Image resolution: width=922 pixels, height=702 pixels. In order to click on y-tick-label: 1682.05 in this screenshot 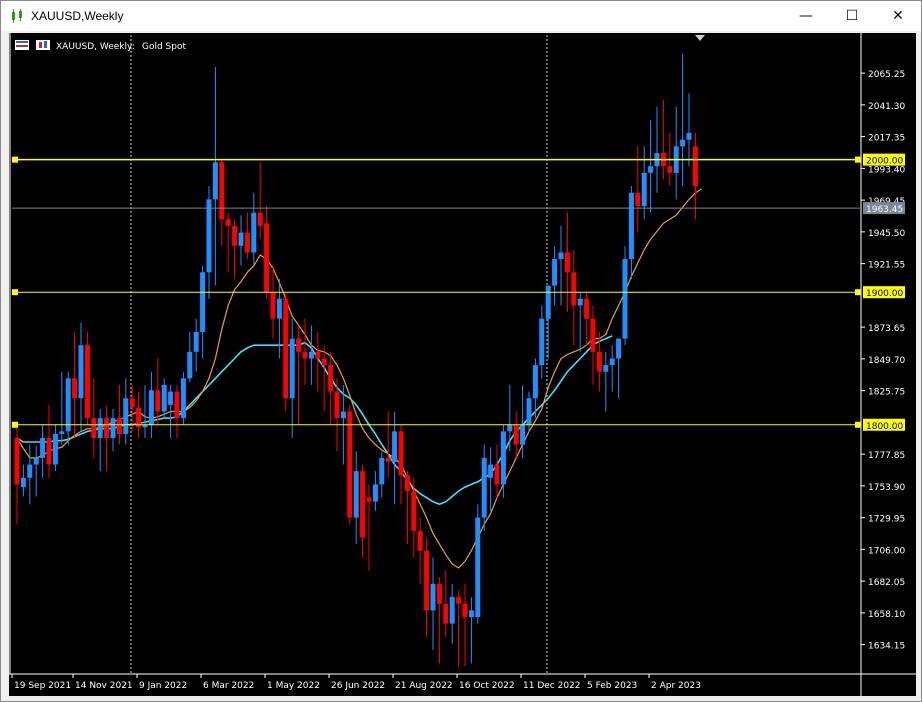, I will do `click(886, 583)`.